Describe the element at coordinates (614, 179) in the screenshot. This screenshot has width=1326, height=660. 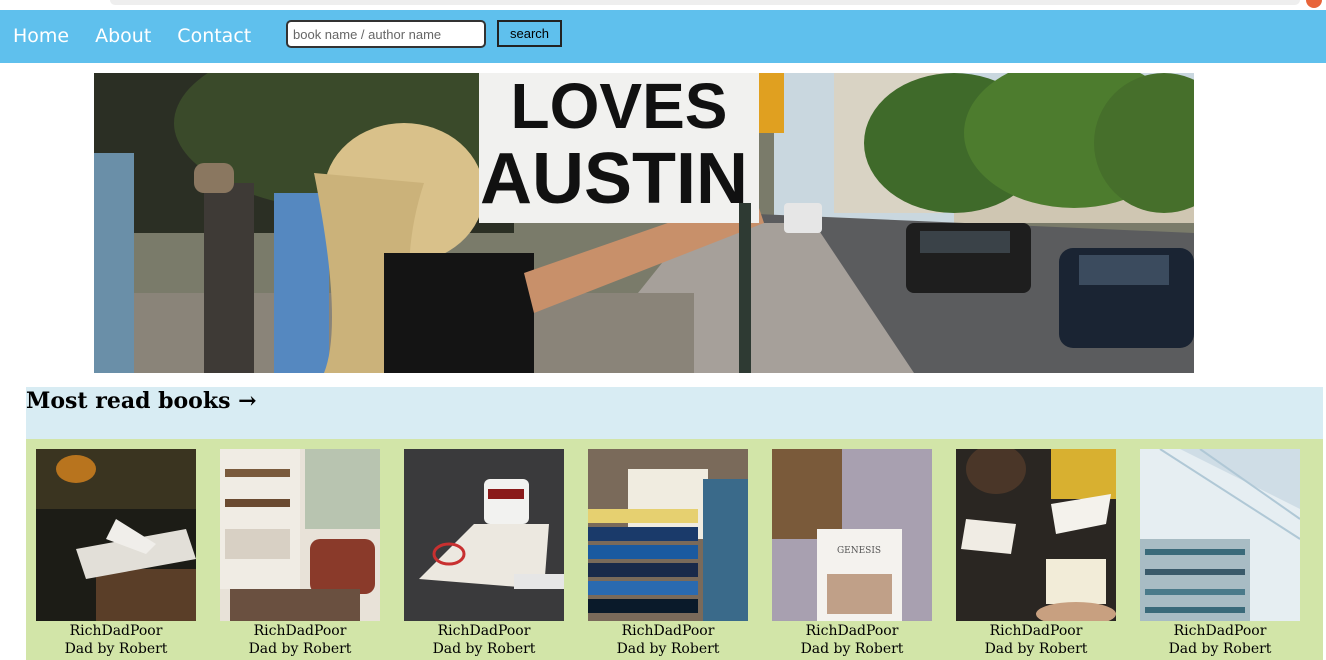
I see `sign-text-line2: AUSTIN` at that location.